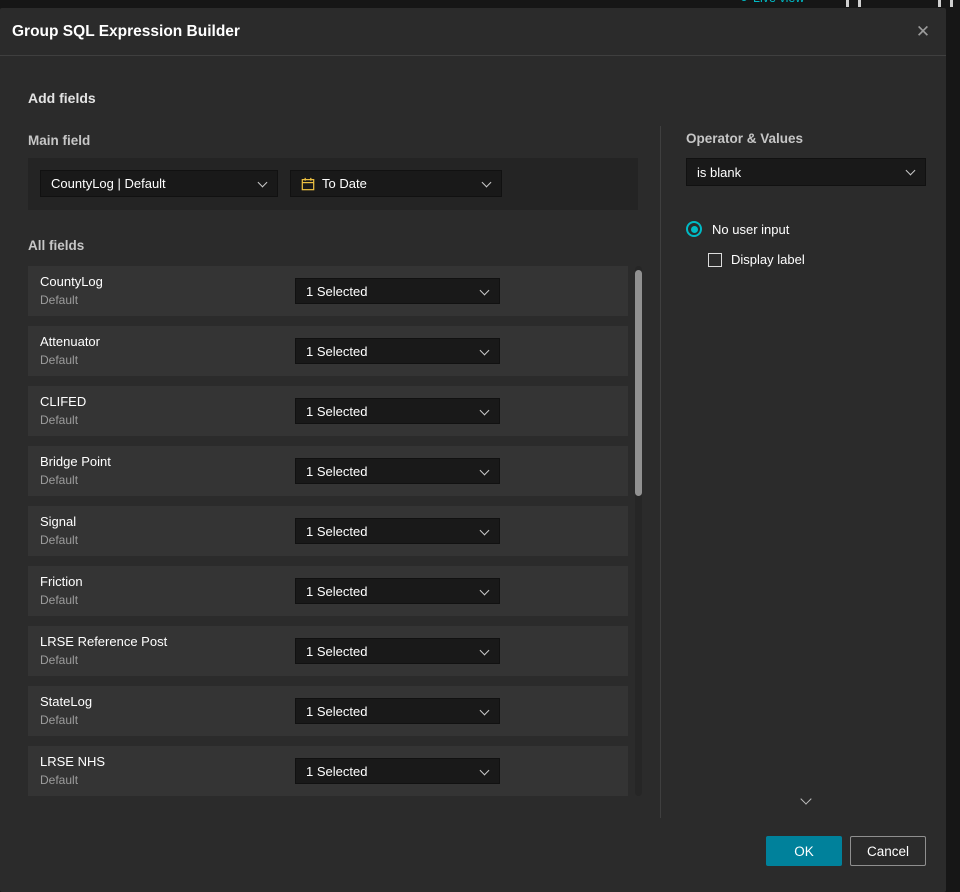  I want to click on no-user-input-radio: No user input, so click(737, 229).